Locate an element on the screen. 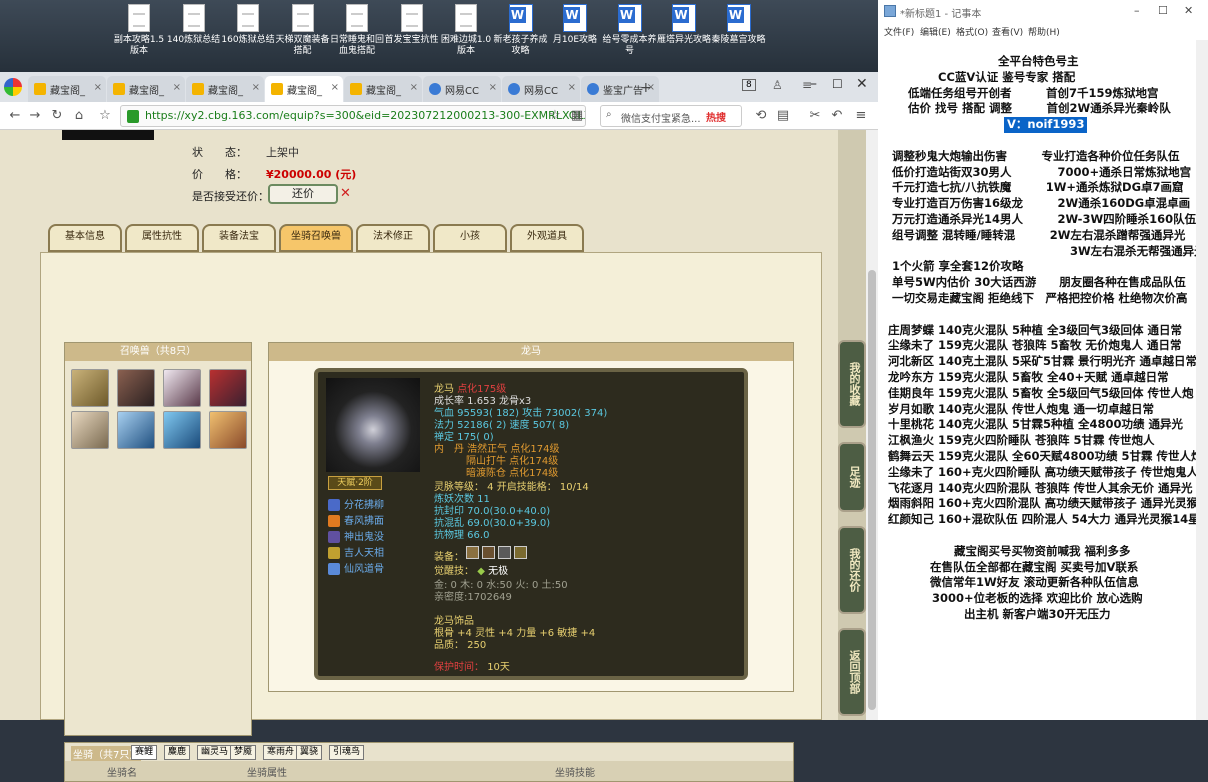 The image size is (1208, 782). desktop-icon: 140炼狱总结 is located at coordinates (194, 37).